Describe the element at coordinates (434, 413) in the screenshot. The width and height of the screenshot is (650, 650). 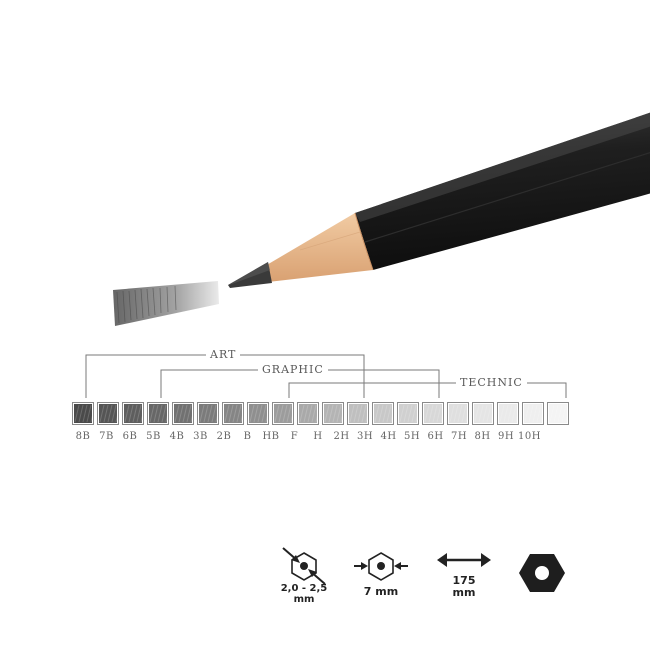
I see `hardness-swatch-5h` at that location.